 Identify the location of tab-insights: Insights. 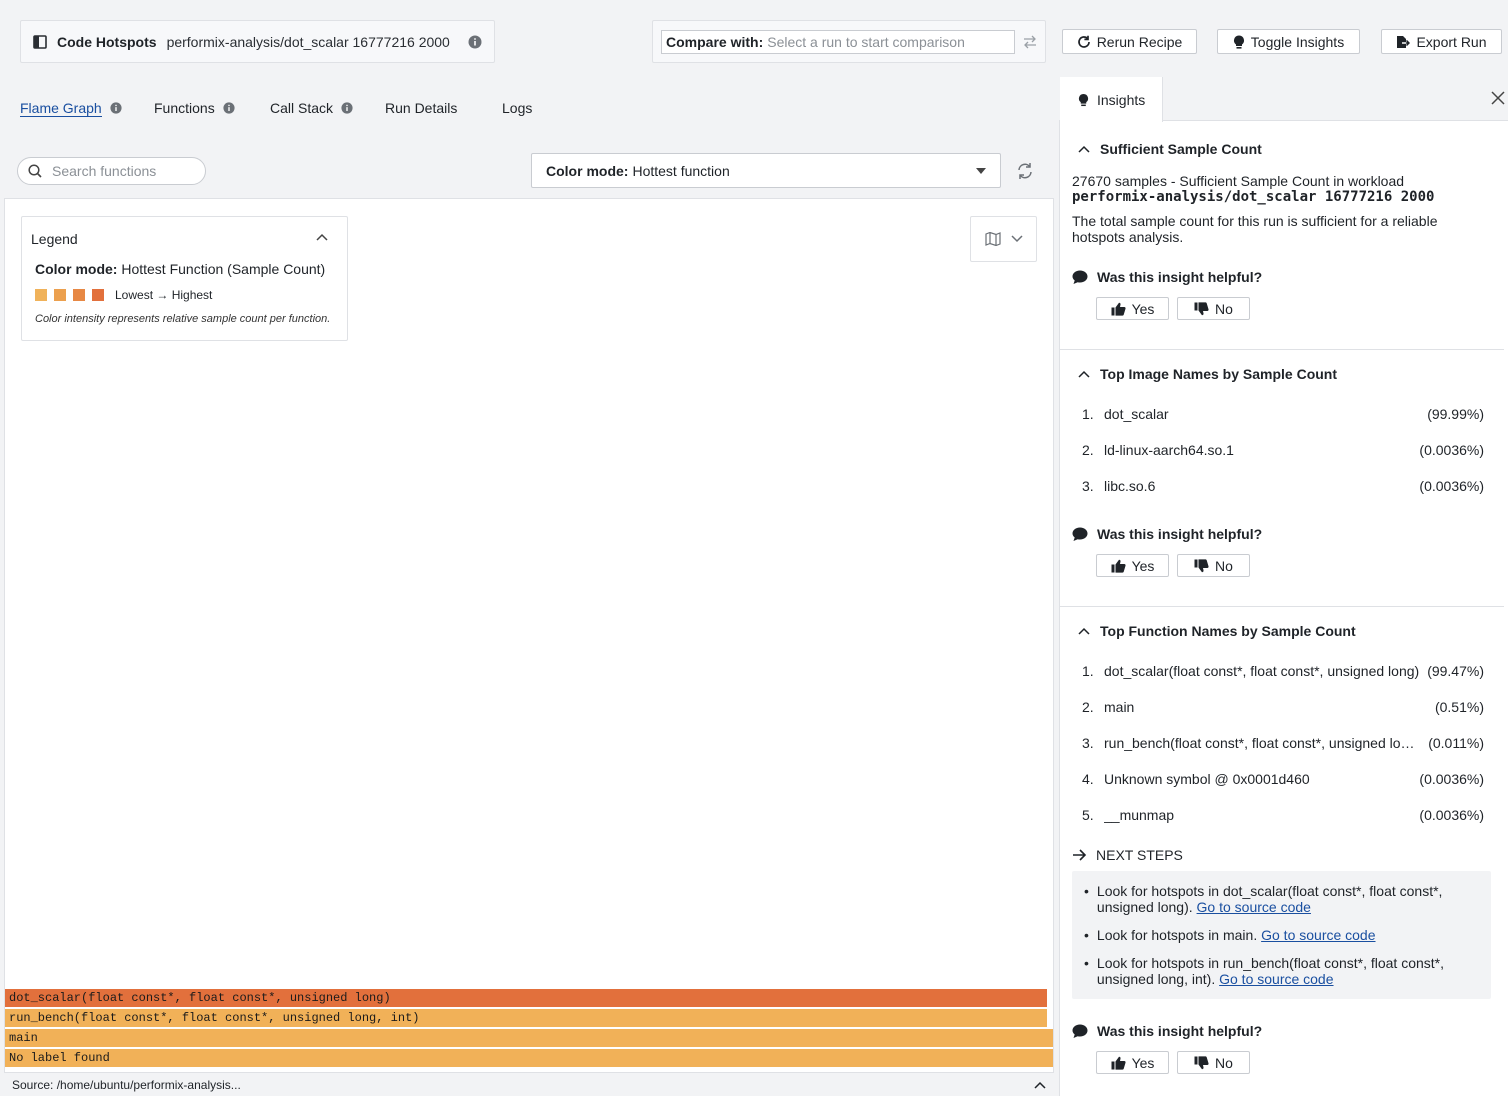
(1111, 99).